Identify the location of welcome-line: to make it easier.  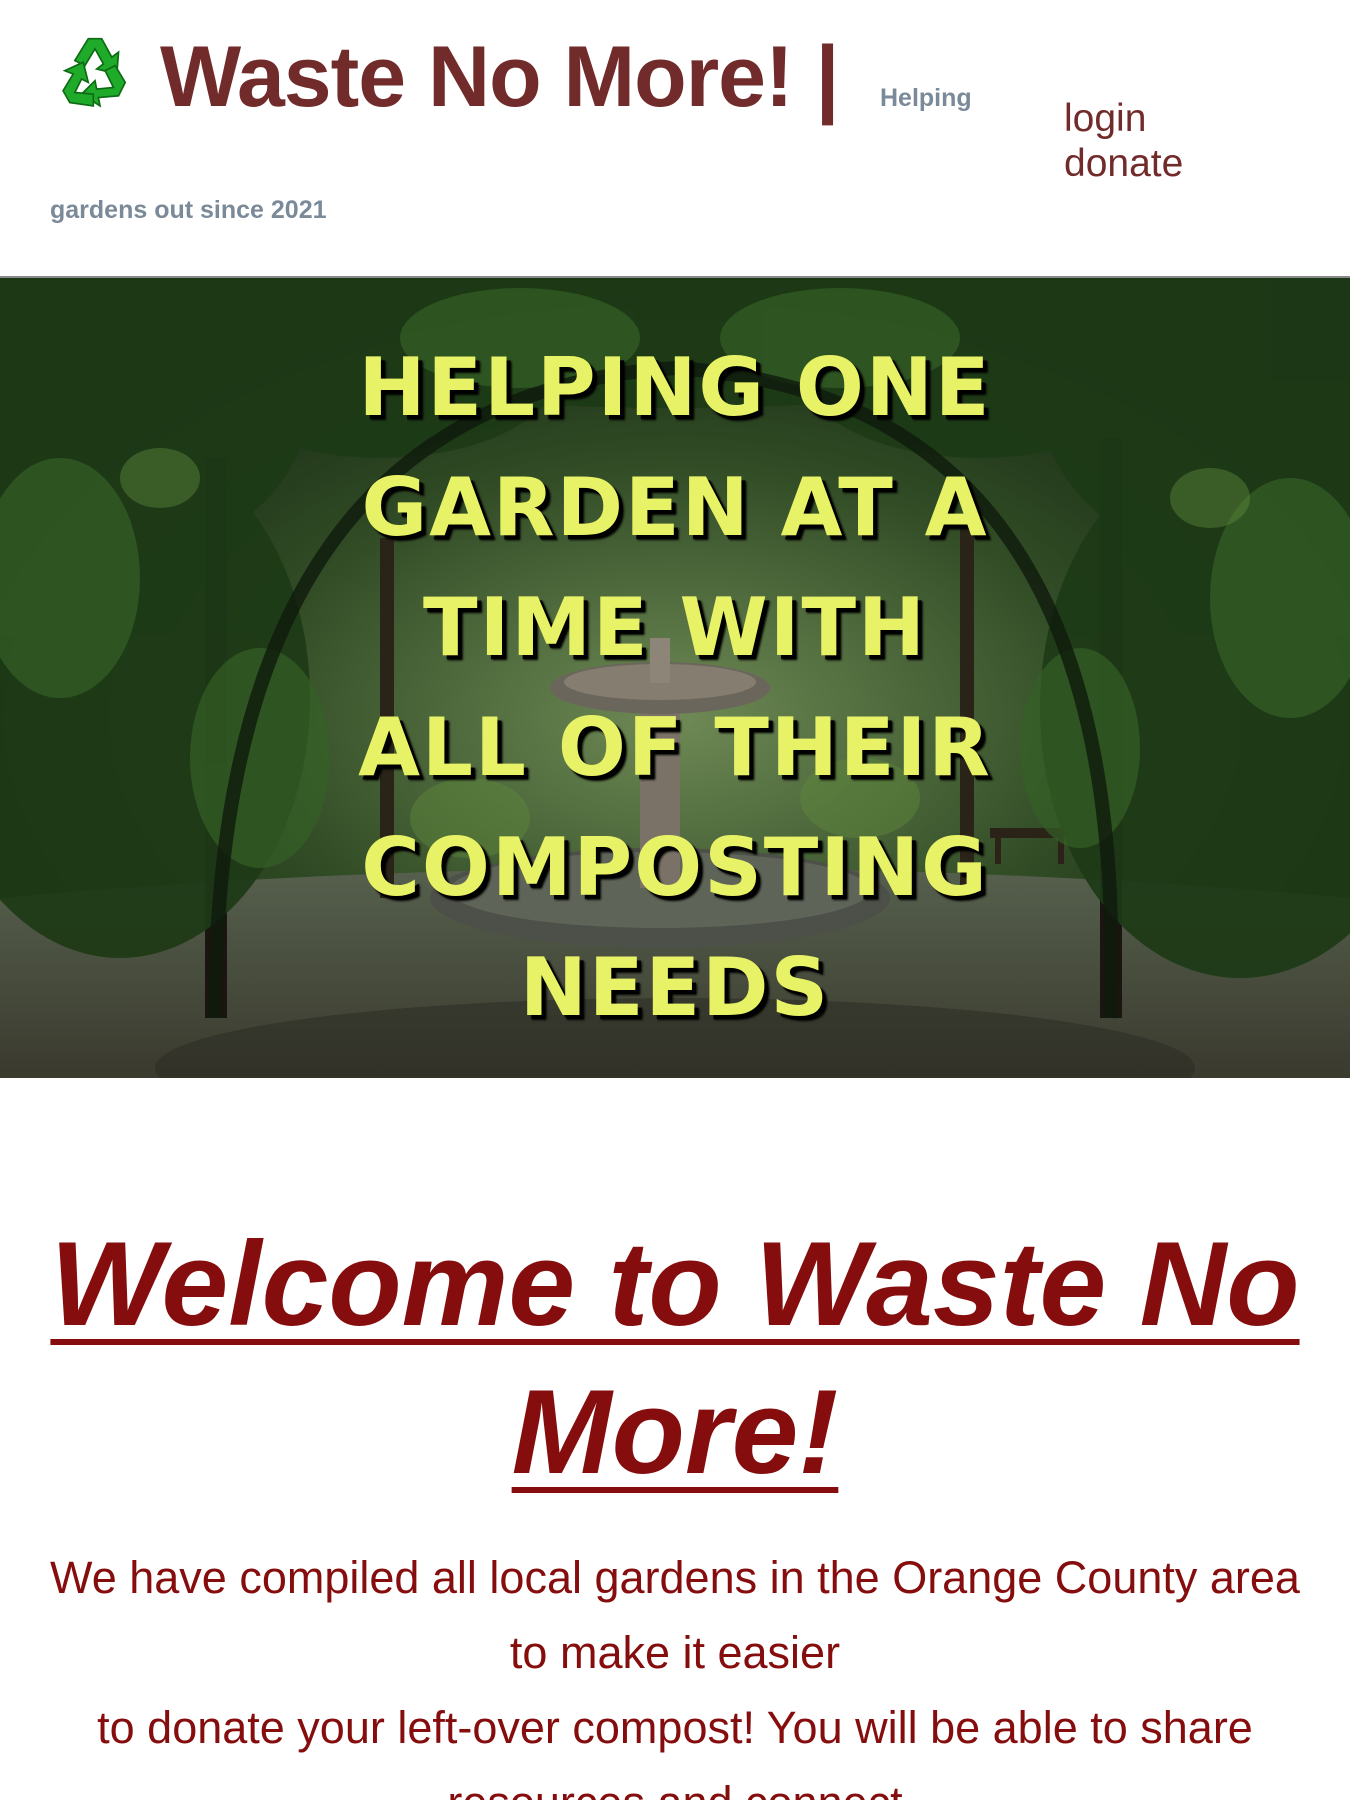
(675, 1652).